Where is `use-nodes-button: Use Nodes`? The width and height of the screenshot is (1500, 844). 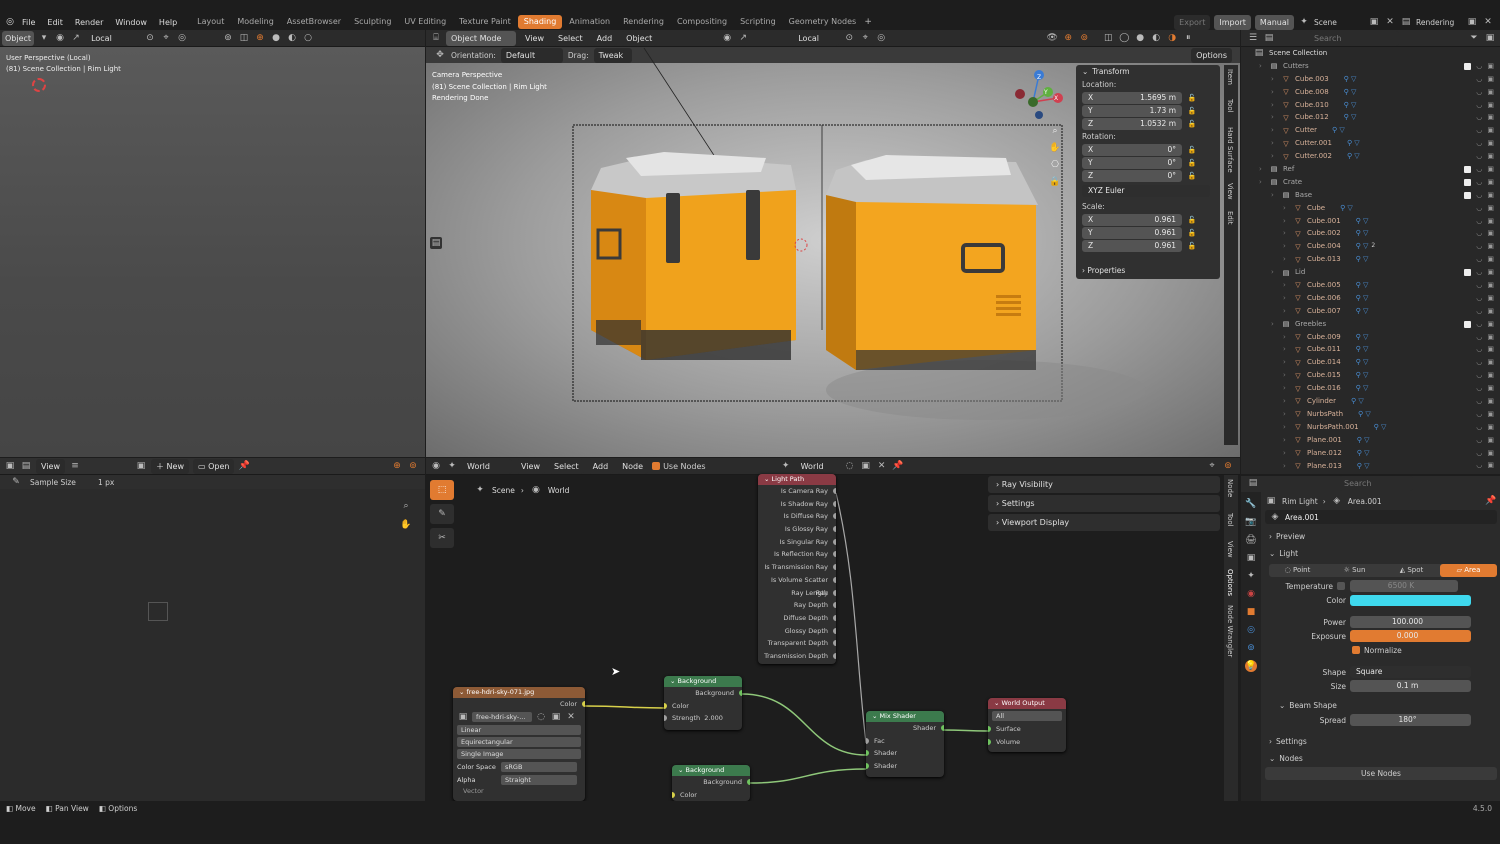 use-nodes-button: Use Nodes is located at coordinates (1381, 773).